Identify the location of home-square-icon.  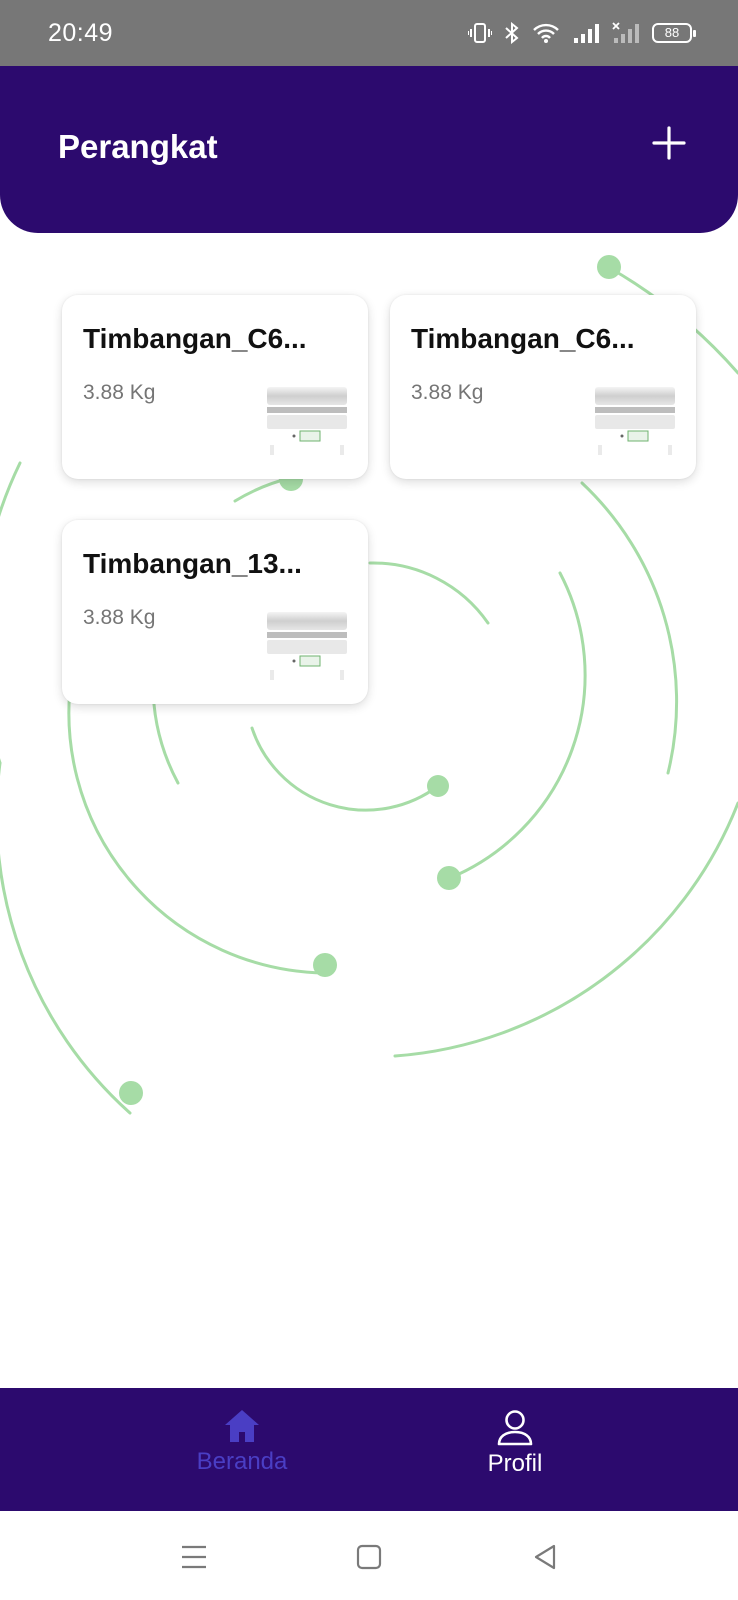
(369, 1557).